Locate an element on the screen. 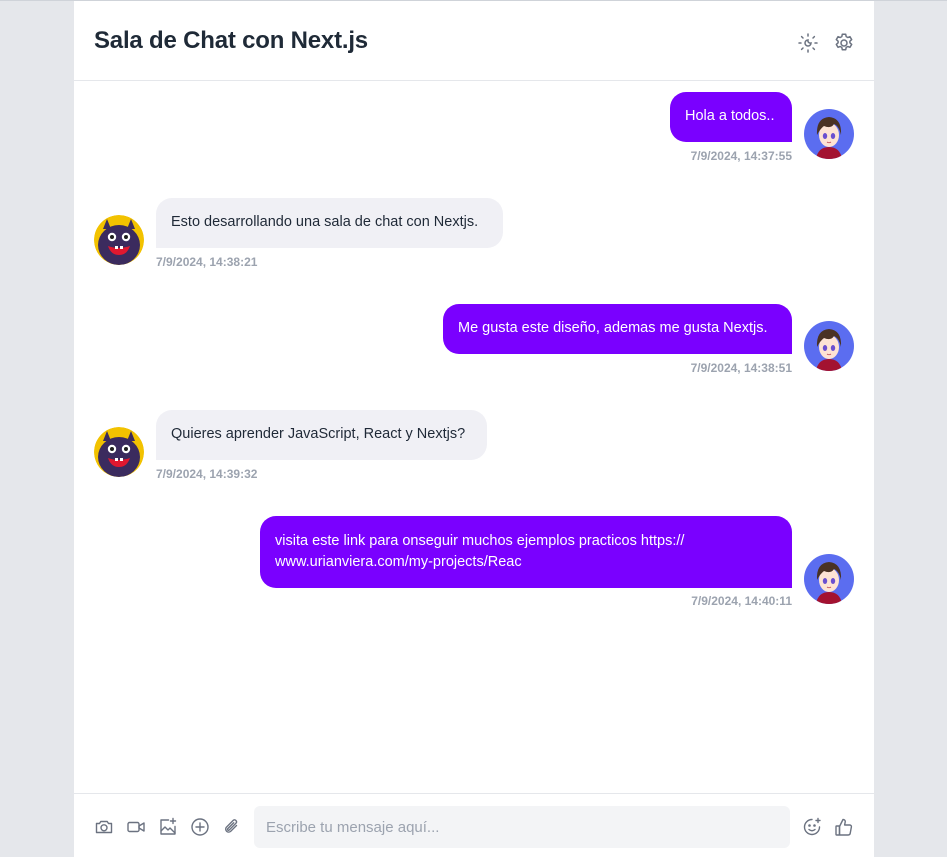  image-add-icon is located at coordinates (168, 827).